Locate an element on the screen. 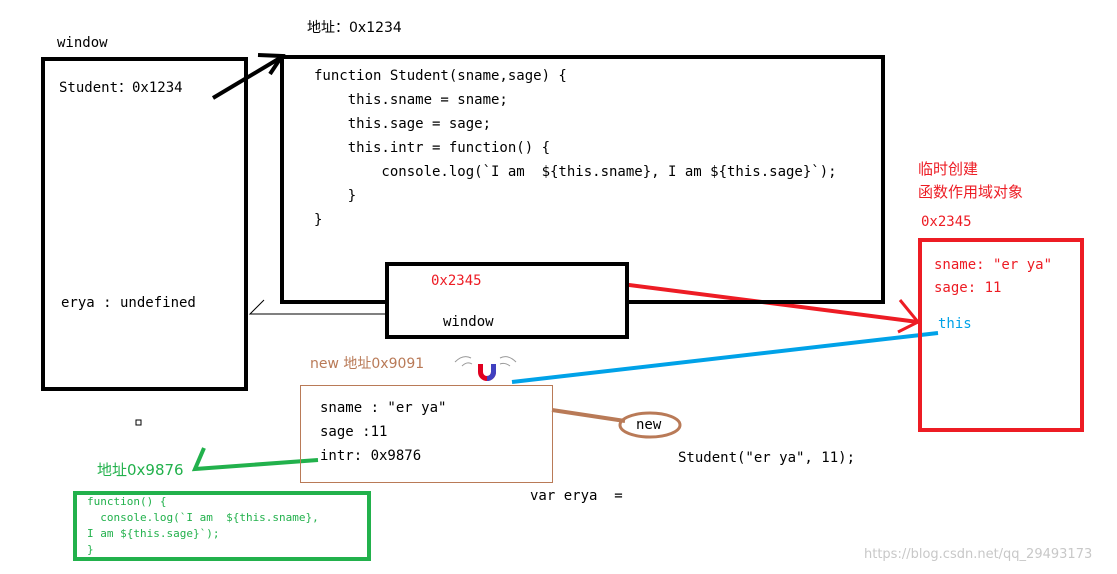 The height and width of the screenshot is (574, 1117). code-line: this.sname = sname; is located at coordinates (411, 100).